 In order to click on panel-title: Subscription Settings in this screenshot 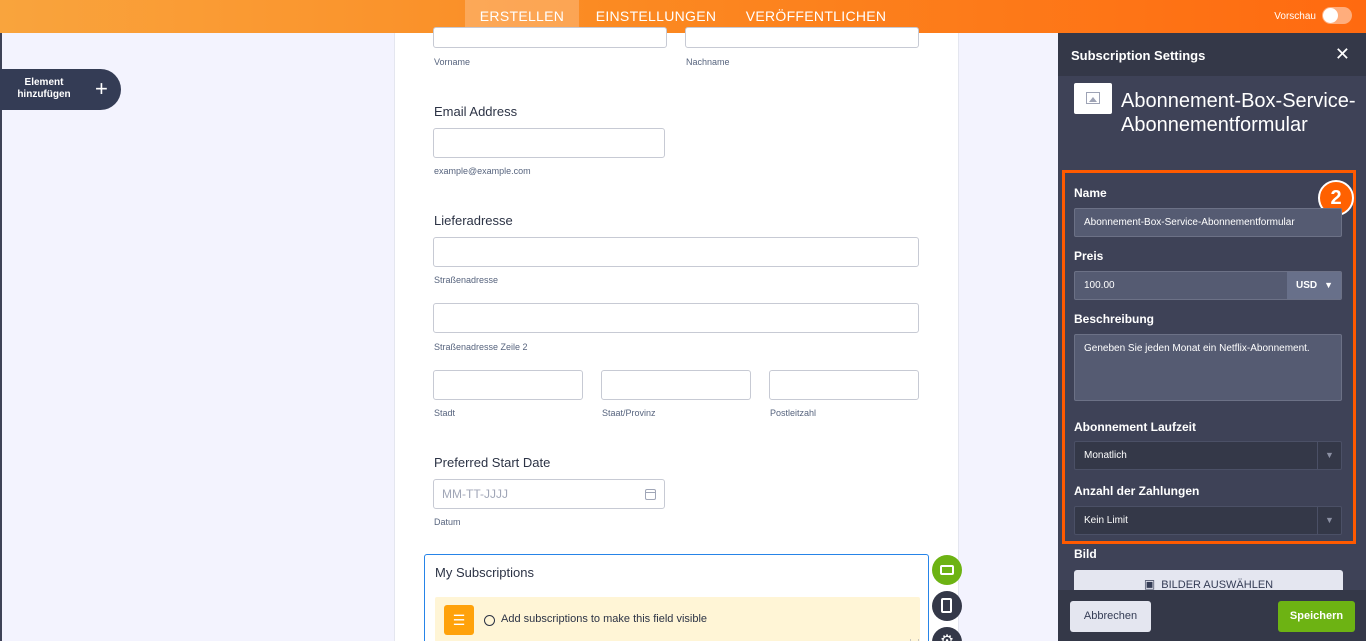, I will do `click(1138, 55)`.